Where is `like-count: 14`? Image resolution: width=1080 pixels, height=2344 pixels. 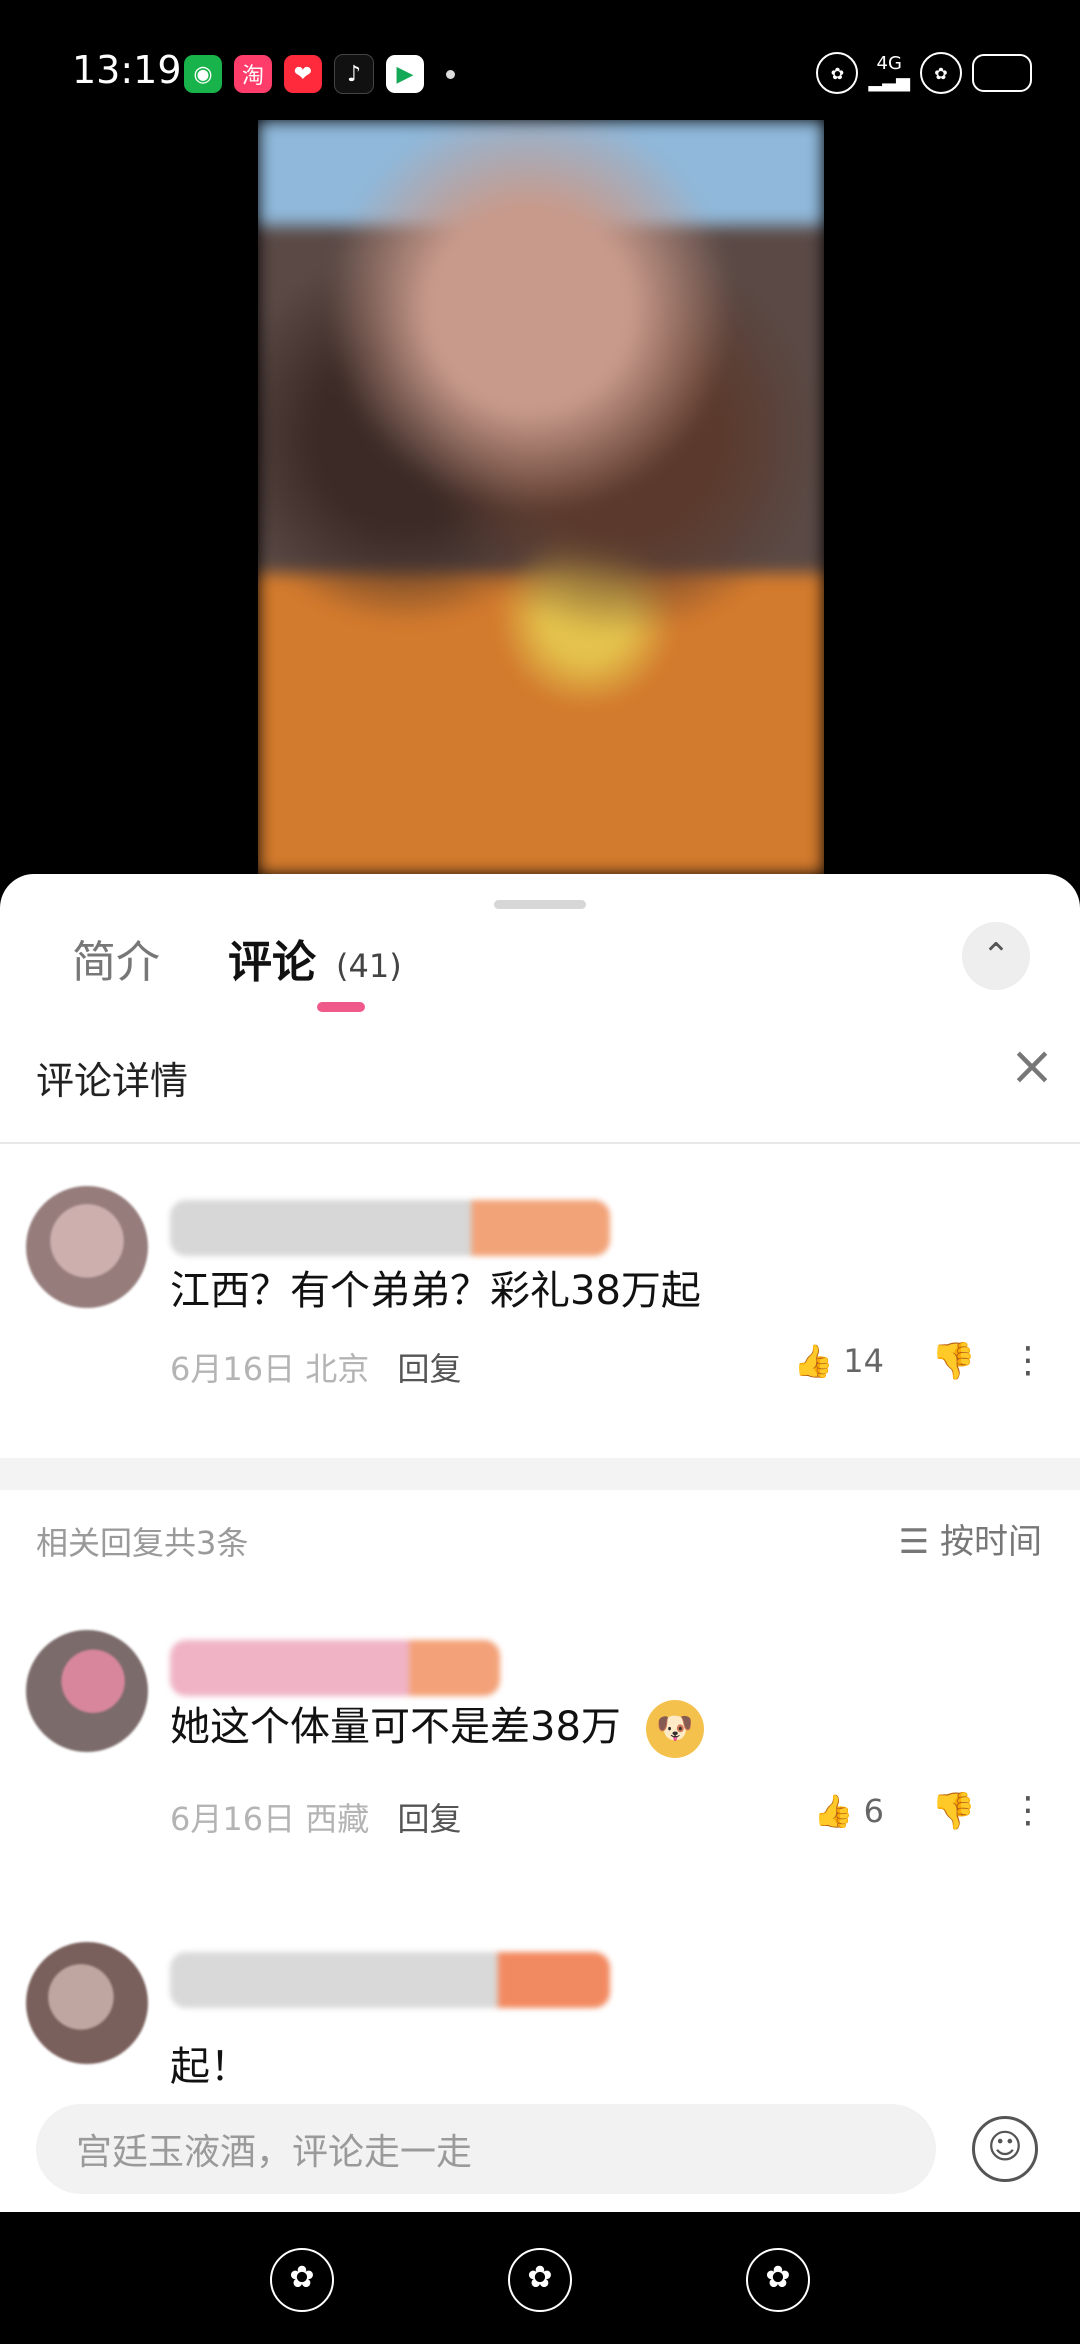 like-count: 14 is located at coordinates (863, 1361).